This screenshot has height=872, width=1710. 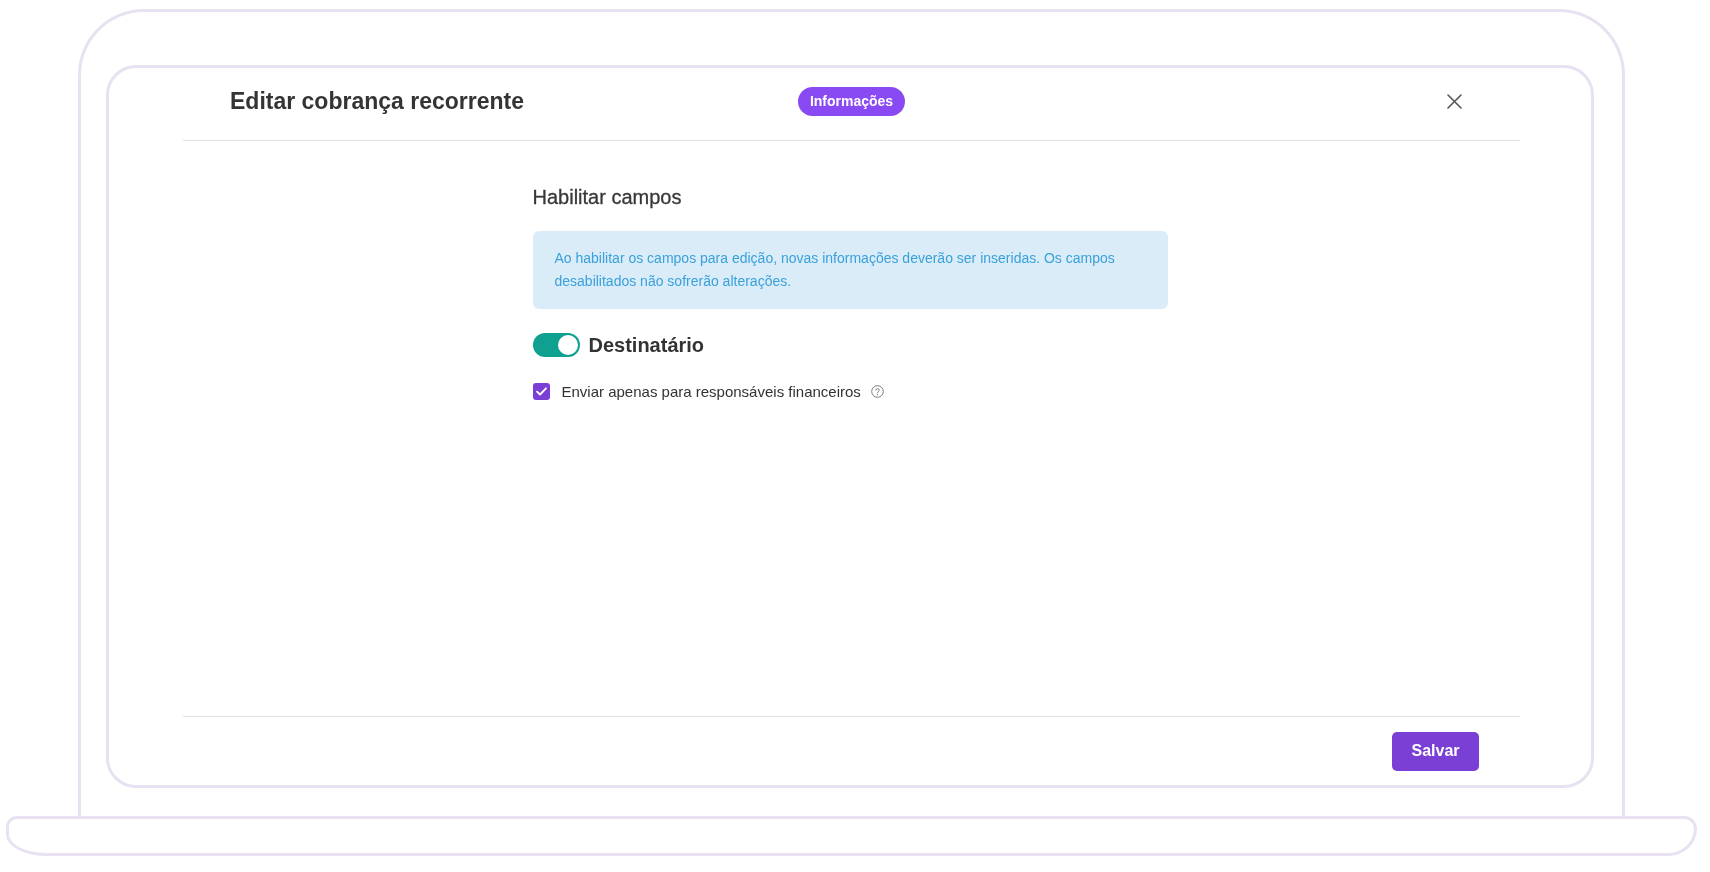 What do you see at coordinates (556, 345) in the screenshot?
I see `toggle-switch` at bounding box center [556, 345].